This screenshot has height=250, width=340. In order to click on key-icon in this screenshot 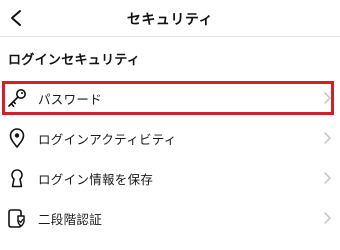, I will do `click(17, 98)`.